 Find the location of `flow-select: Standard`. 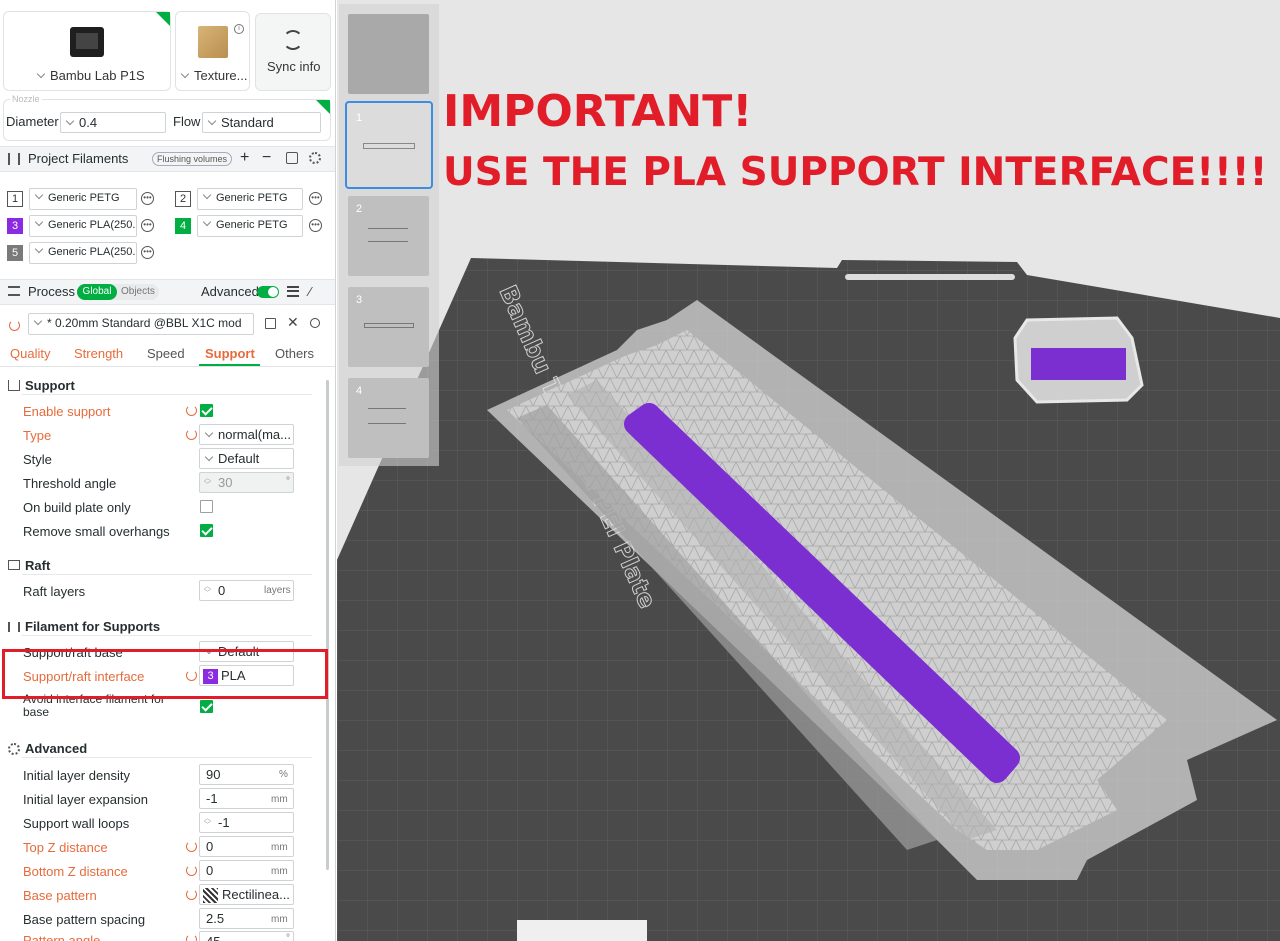

flow-select: Standard is located at coordinates (261, 122).